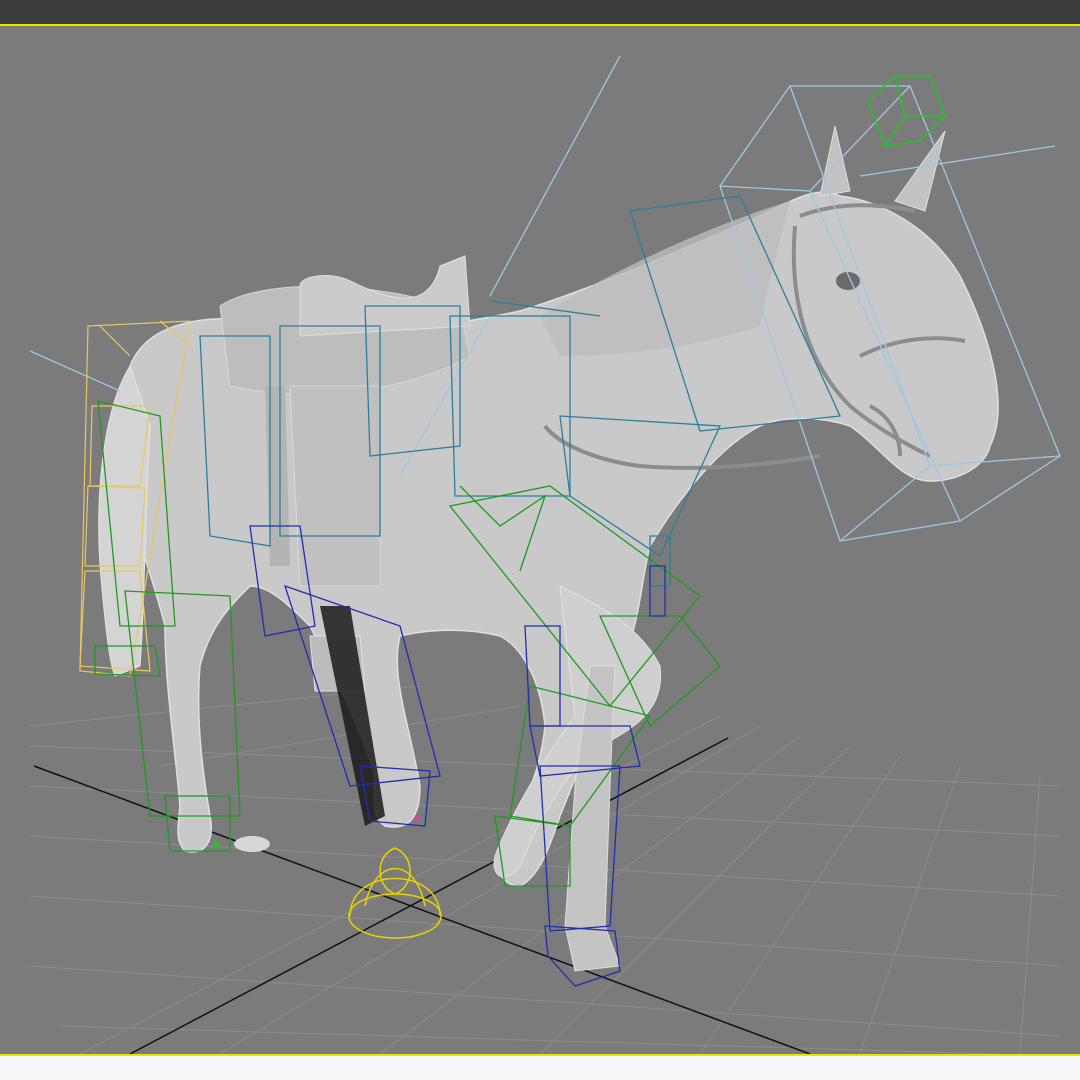 The width and height of the screenshot is (1080, 1080). I want to click on bottom-strip, so click(540, 1068).